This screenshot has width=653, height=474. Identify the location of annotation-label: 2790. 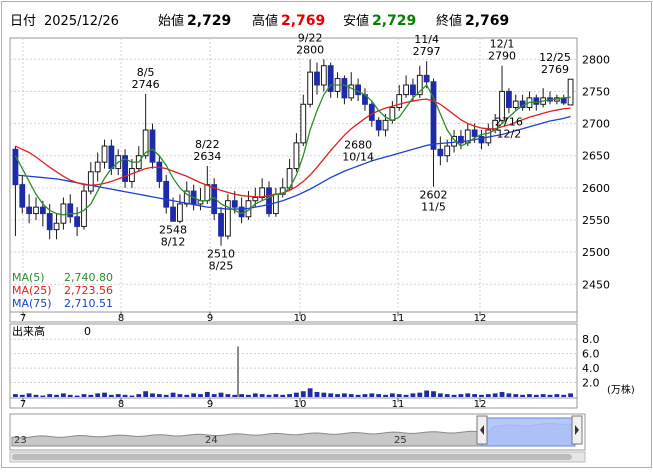
(502, 56).